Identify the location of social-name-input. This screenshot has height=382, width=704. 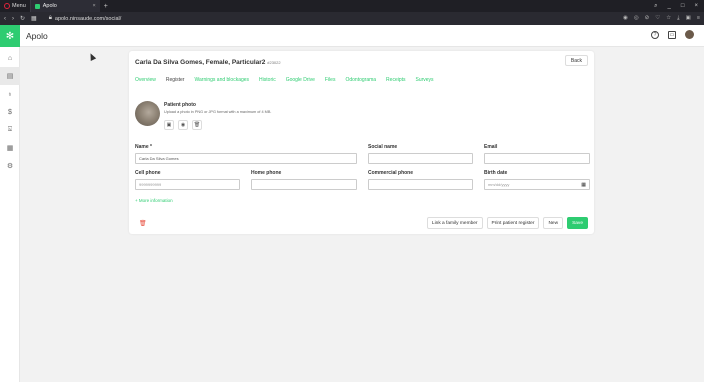
(420, 158).